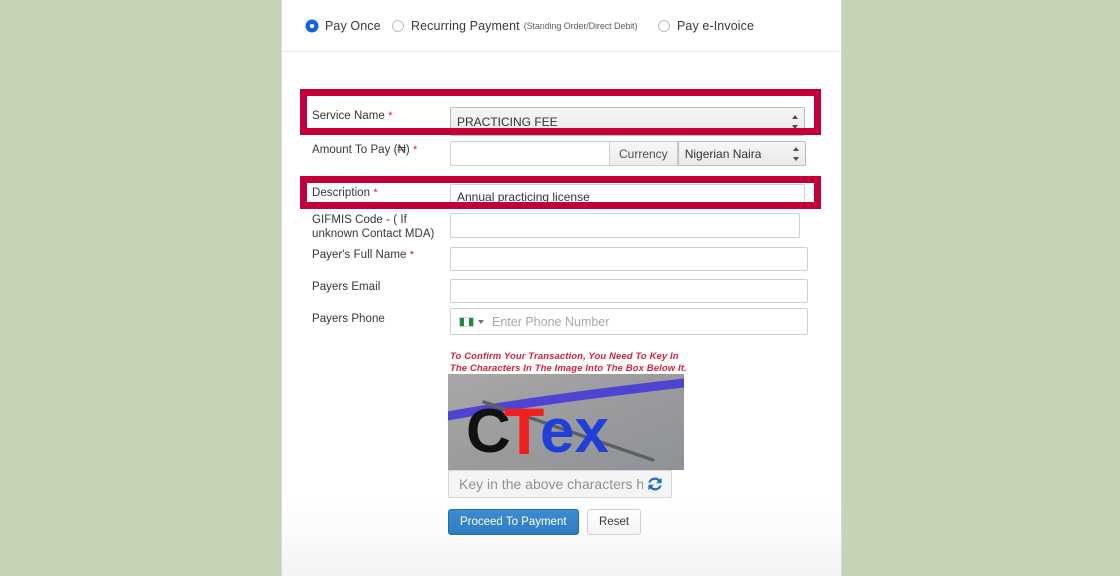  I want to click on field-row-payer-name: Payer's Full Name *, so click(561, 263).